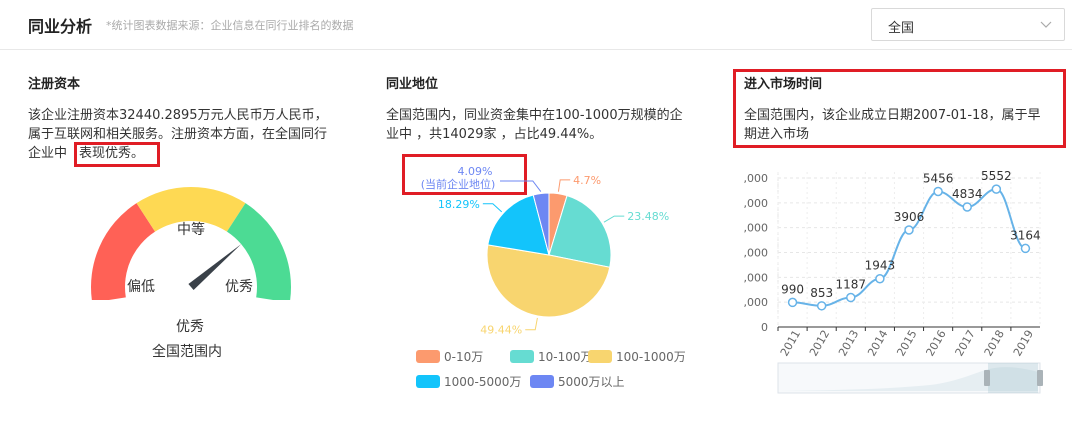  I want to click on x-tick-label: 2018, so click(994, 343).